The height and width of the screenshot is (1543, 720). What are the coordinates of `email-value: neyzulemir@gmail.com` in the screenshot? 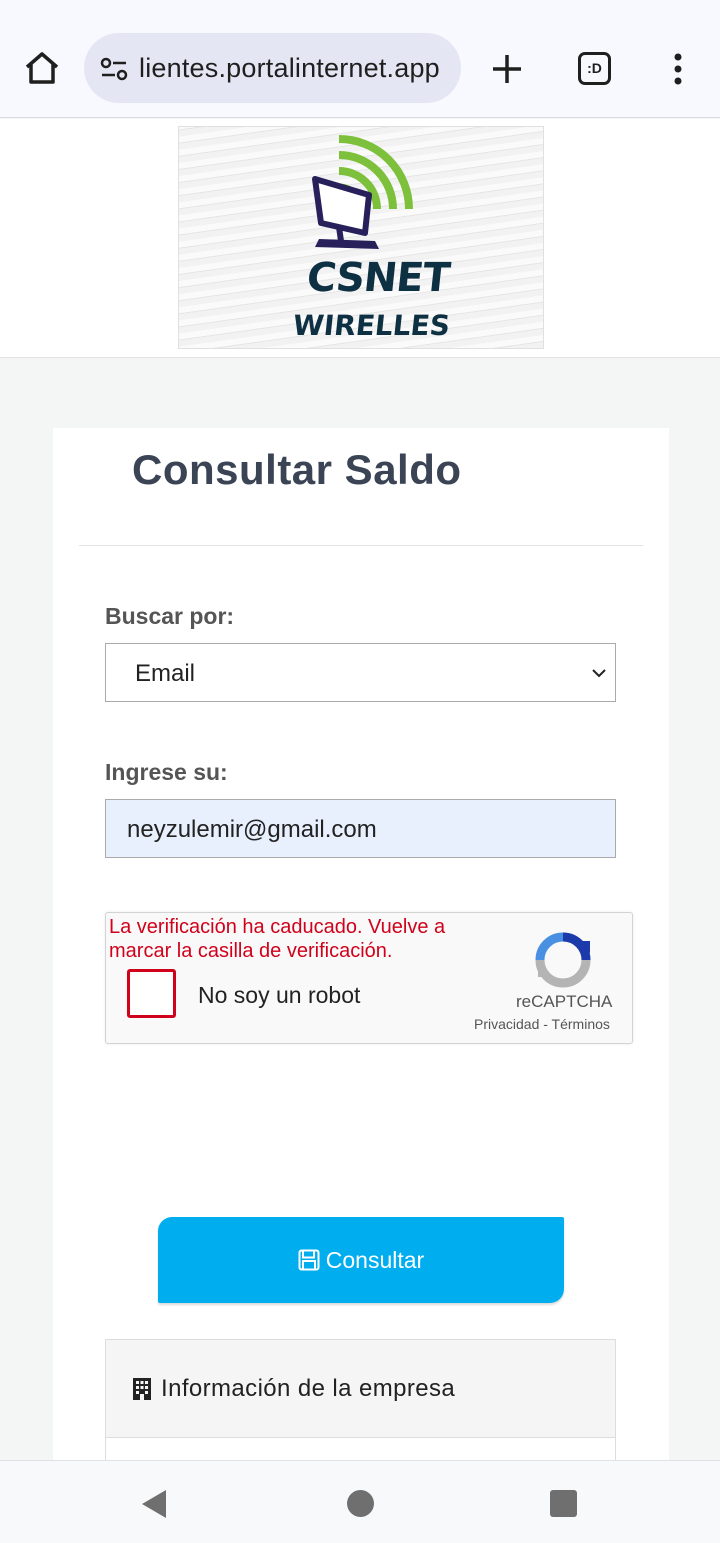 It's located at (252, 829).